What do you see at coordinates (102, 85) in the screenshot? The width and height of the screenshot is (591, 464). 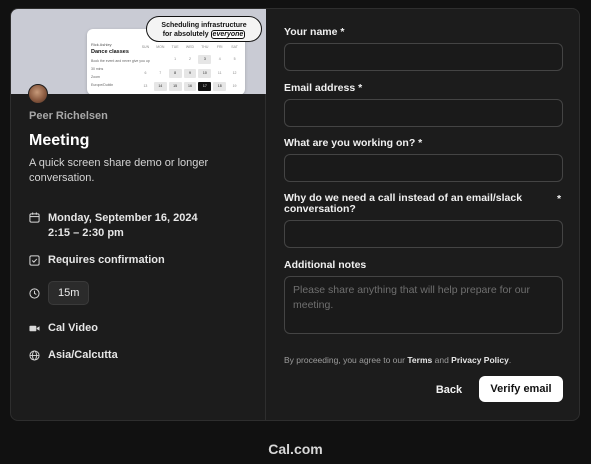 I see `mockup-row: Europe/Dublin` at bounding box center [102, 85].